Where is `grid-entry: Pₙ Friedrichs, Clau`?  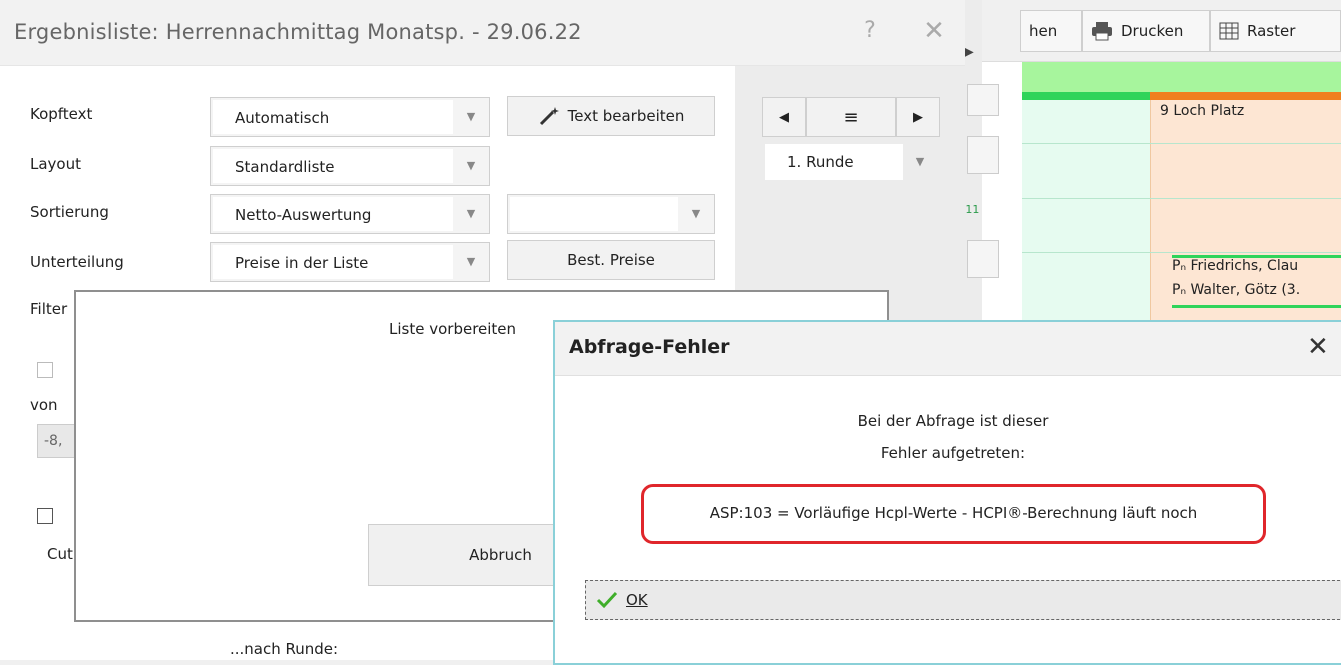
grid-entry: Pₙ Friedrichs, Clau is located at coordinates (1235, 266).